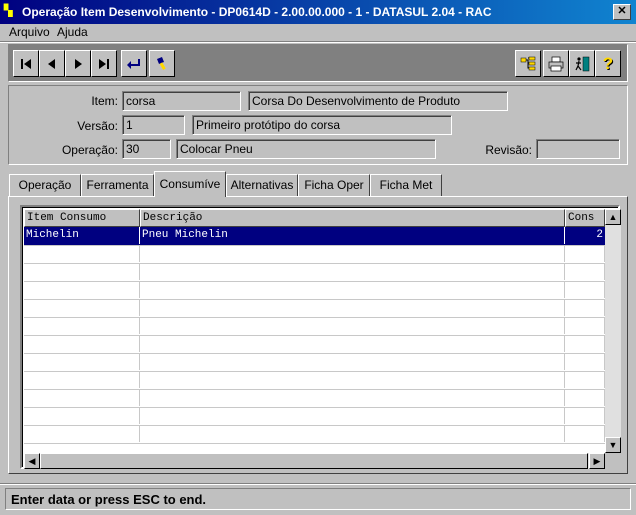 This screenshot has height=515, width=636. I want to click on operacao-label: Operação:, so click(89, 150).